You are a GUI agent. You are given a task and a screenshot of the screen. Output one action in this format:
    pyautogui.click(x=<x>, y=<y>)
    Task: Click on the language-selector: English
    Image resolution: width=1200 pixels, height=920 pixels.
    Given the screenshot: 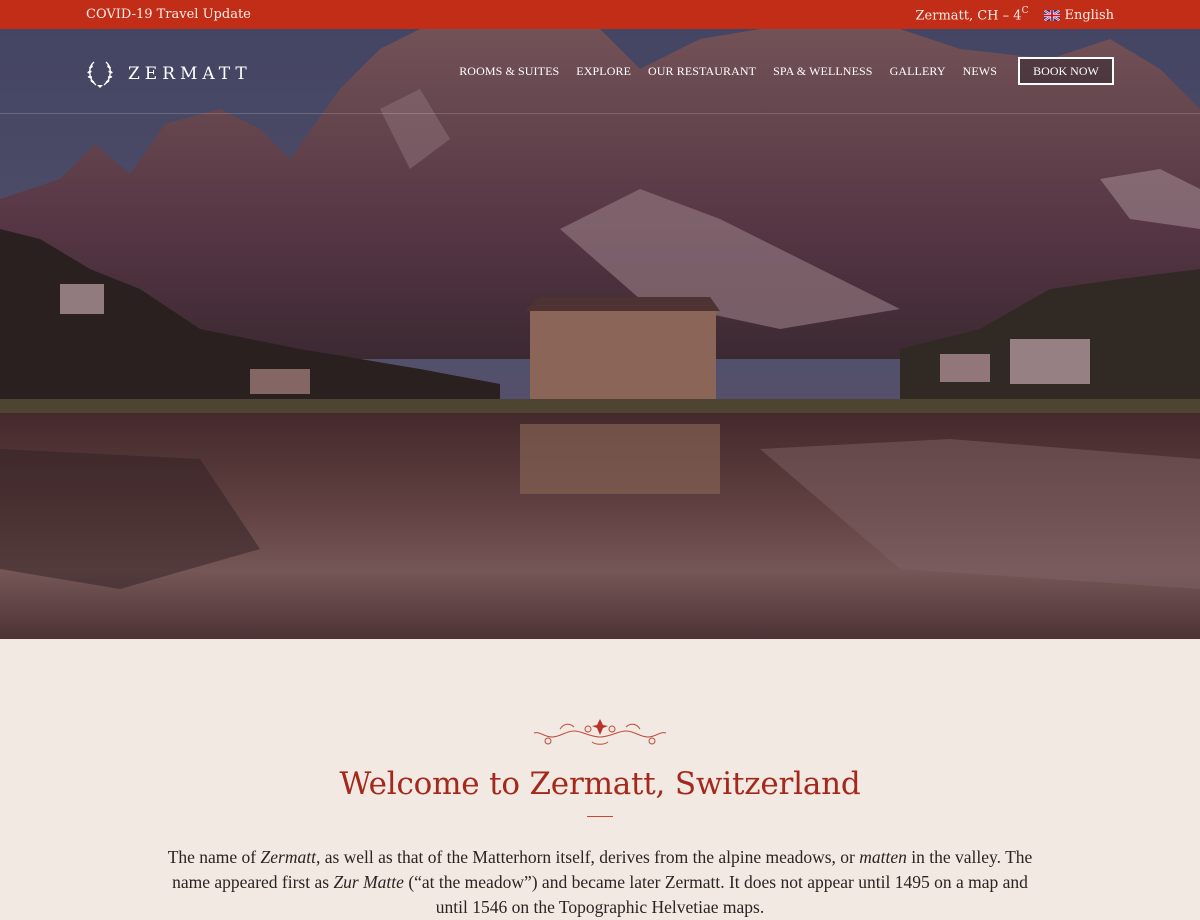 What is the action you would take?
    pyautogui.click(x=1079, y=15)
    